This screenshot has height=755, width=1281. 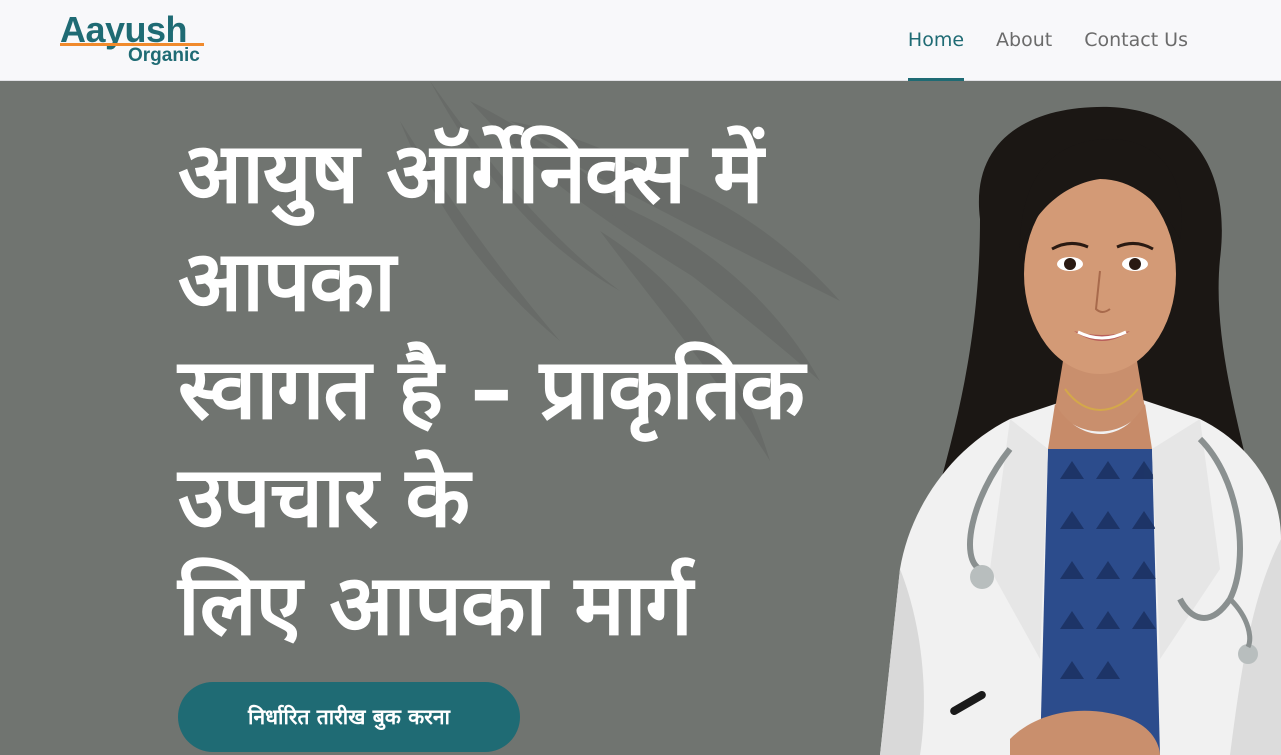 What do you see at coordinates (1136, 40) in the screenshot?
I see `nav-item-contact-us: Contact Us` at bounding box center [1136, 40].